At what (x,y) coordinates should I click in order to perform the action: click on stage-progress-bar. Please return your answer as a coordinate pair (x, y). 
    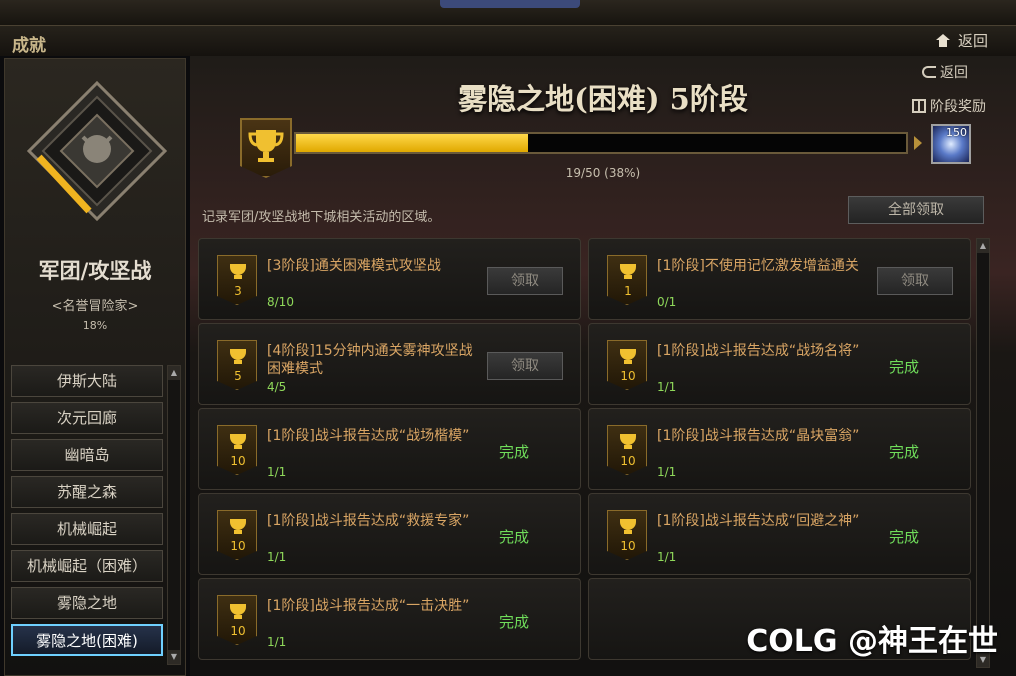
    Looking at the image, I should click on (601, 143).